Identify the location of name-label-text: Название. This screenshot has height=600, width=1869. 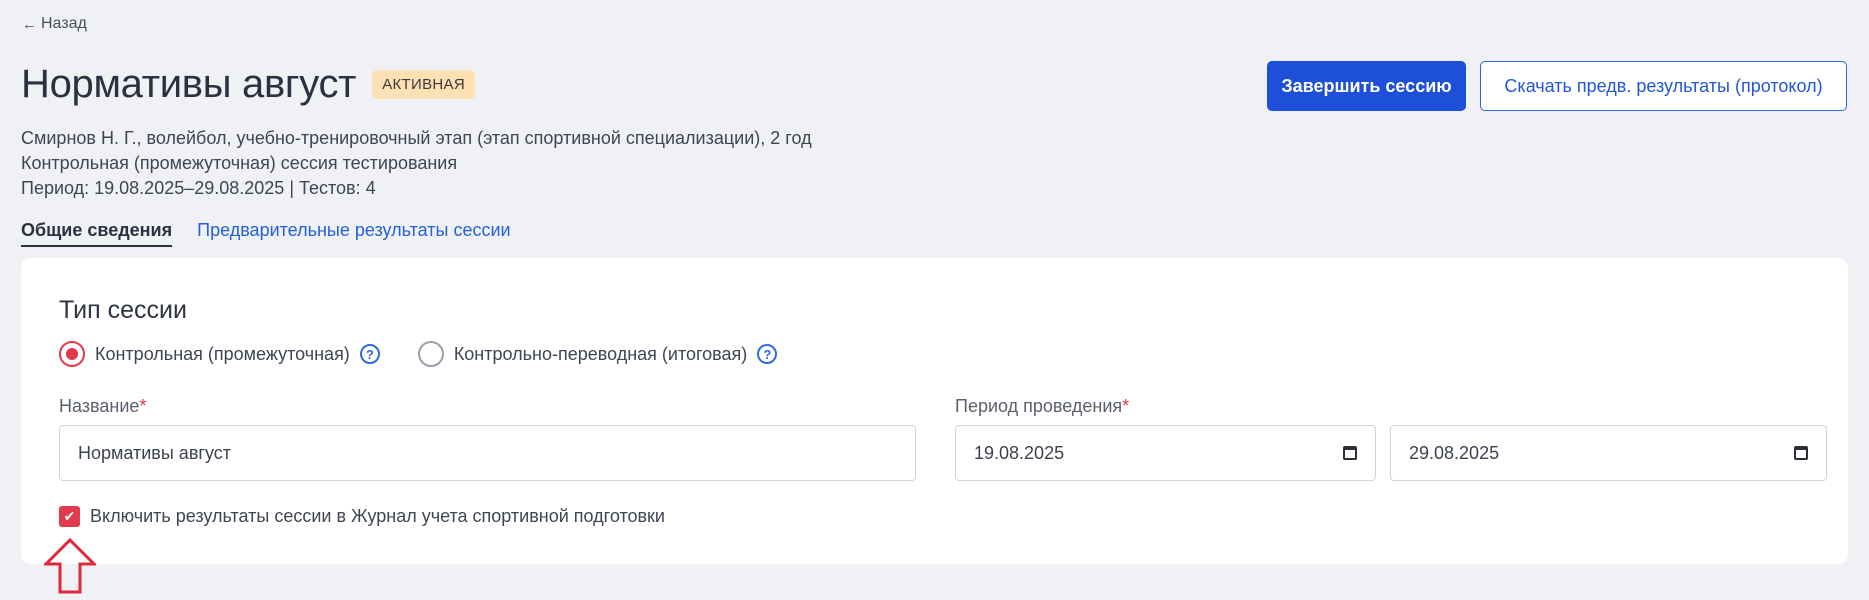
(99, 406).